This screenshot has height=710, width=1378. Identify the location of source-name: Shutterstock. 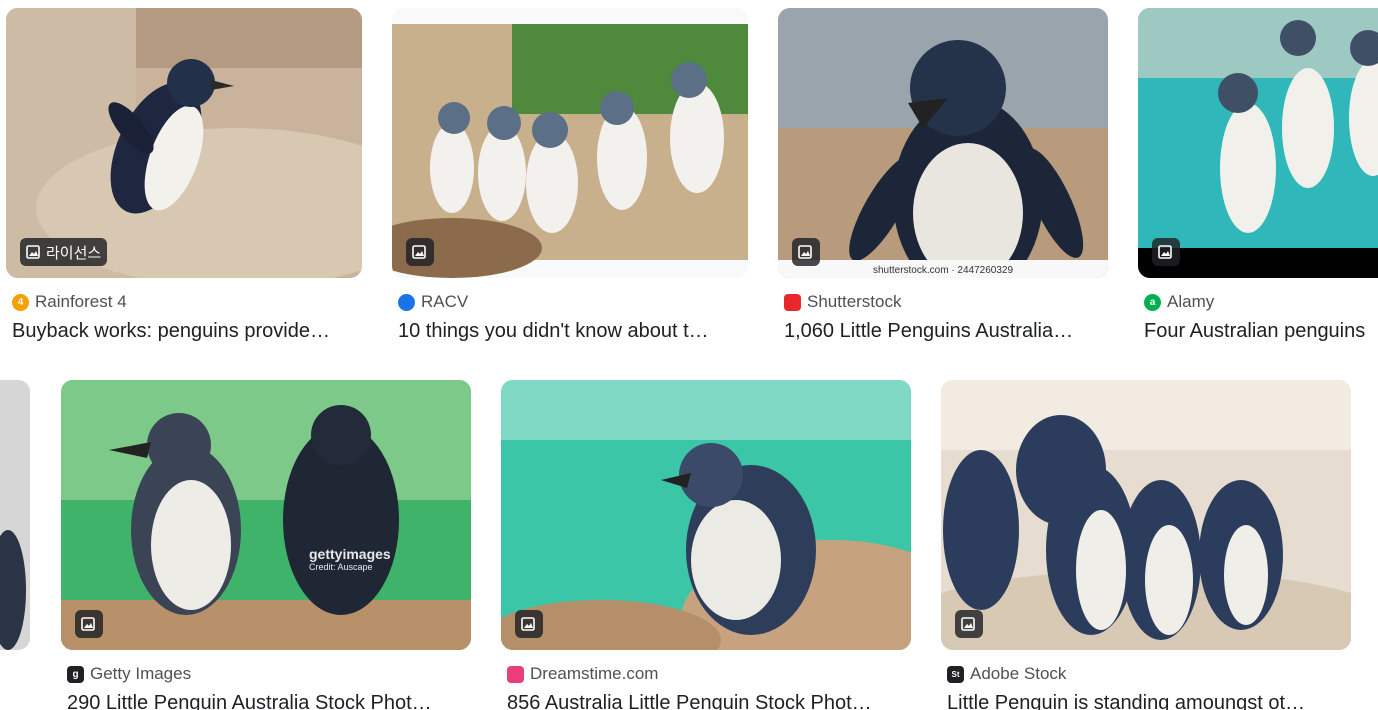
(854, 301).